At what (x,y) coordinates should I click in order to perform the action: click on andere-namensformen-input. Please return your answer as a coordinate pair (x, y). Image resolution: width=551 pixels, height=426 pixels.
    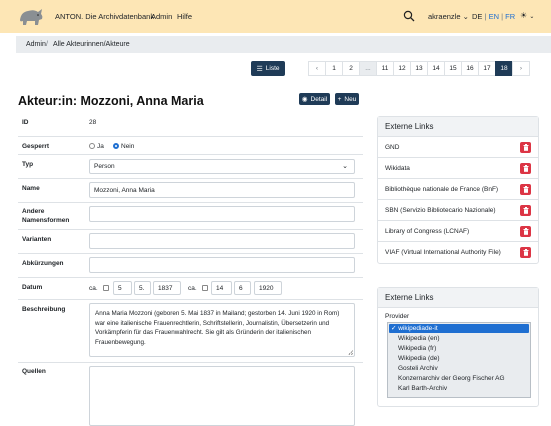
    Looking at the image, I should click on (222, 214).